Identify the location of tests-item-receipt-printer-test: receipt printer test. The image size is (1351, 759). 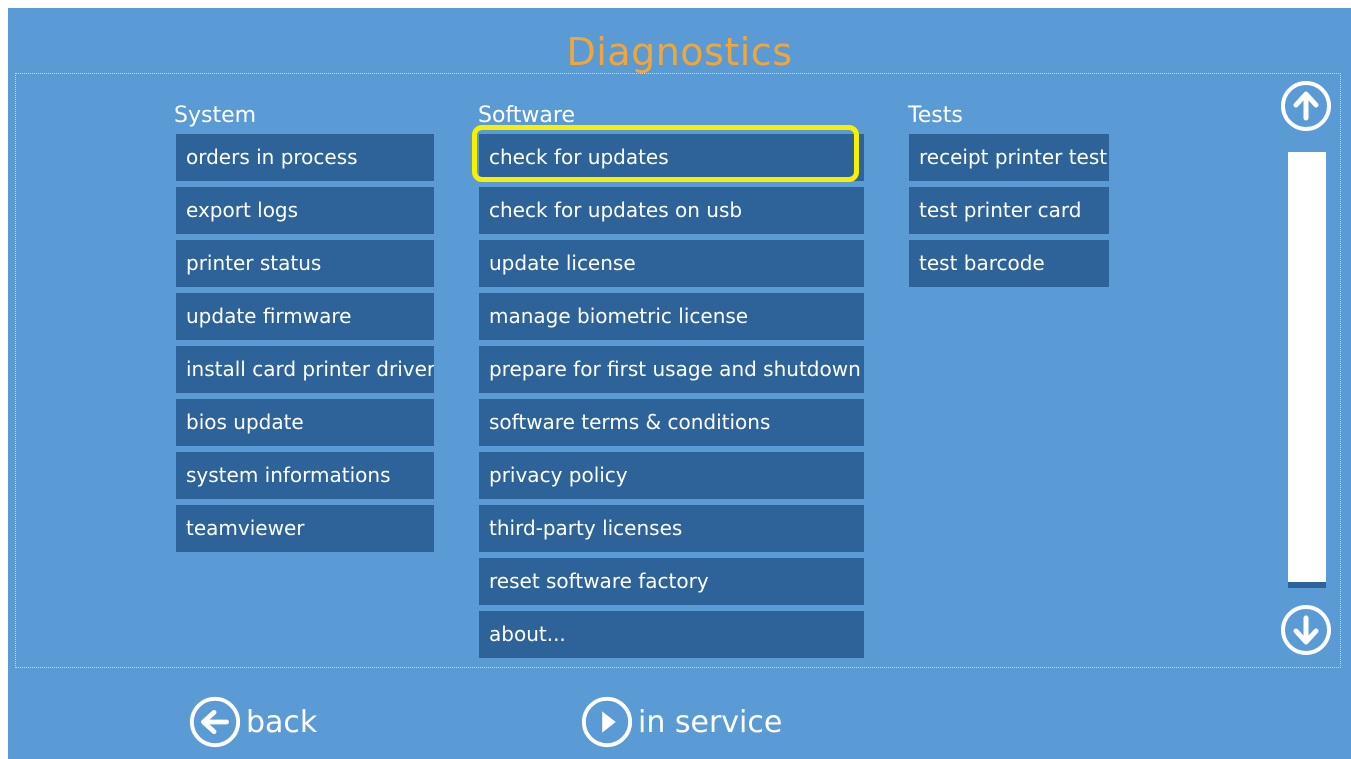
(1009, 157).